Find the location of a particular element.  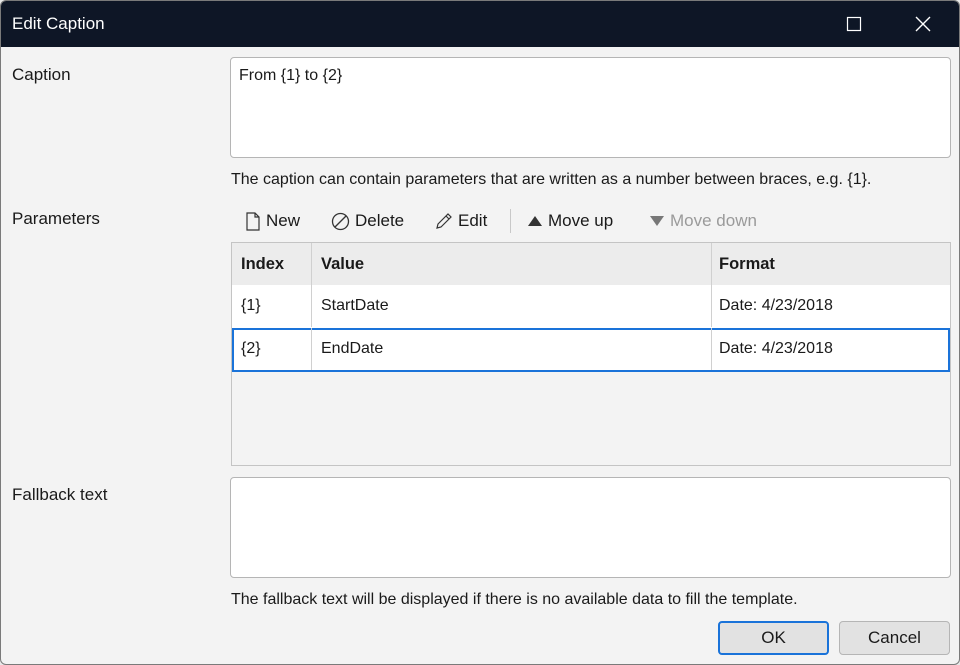

toolbar-separator is located at coordinates (510, 221).